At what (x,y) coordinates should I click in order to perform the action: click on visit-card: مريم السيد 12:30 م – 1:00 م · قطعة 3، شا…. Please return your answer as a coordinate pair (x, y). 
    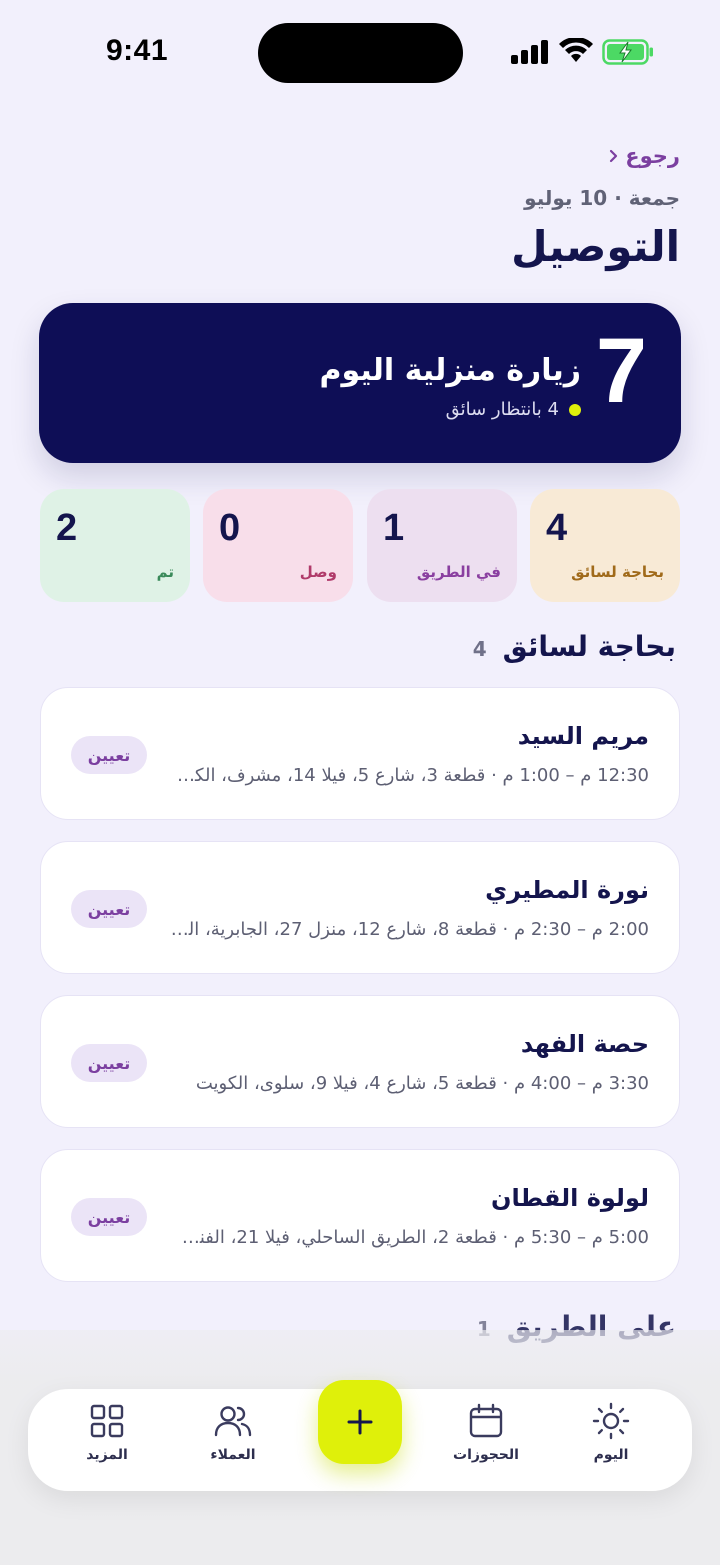
    Looking at the image, I should click on (360, 753).